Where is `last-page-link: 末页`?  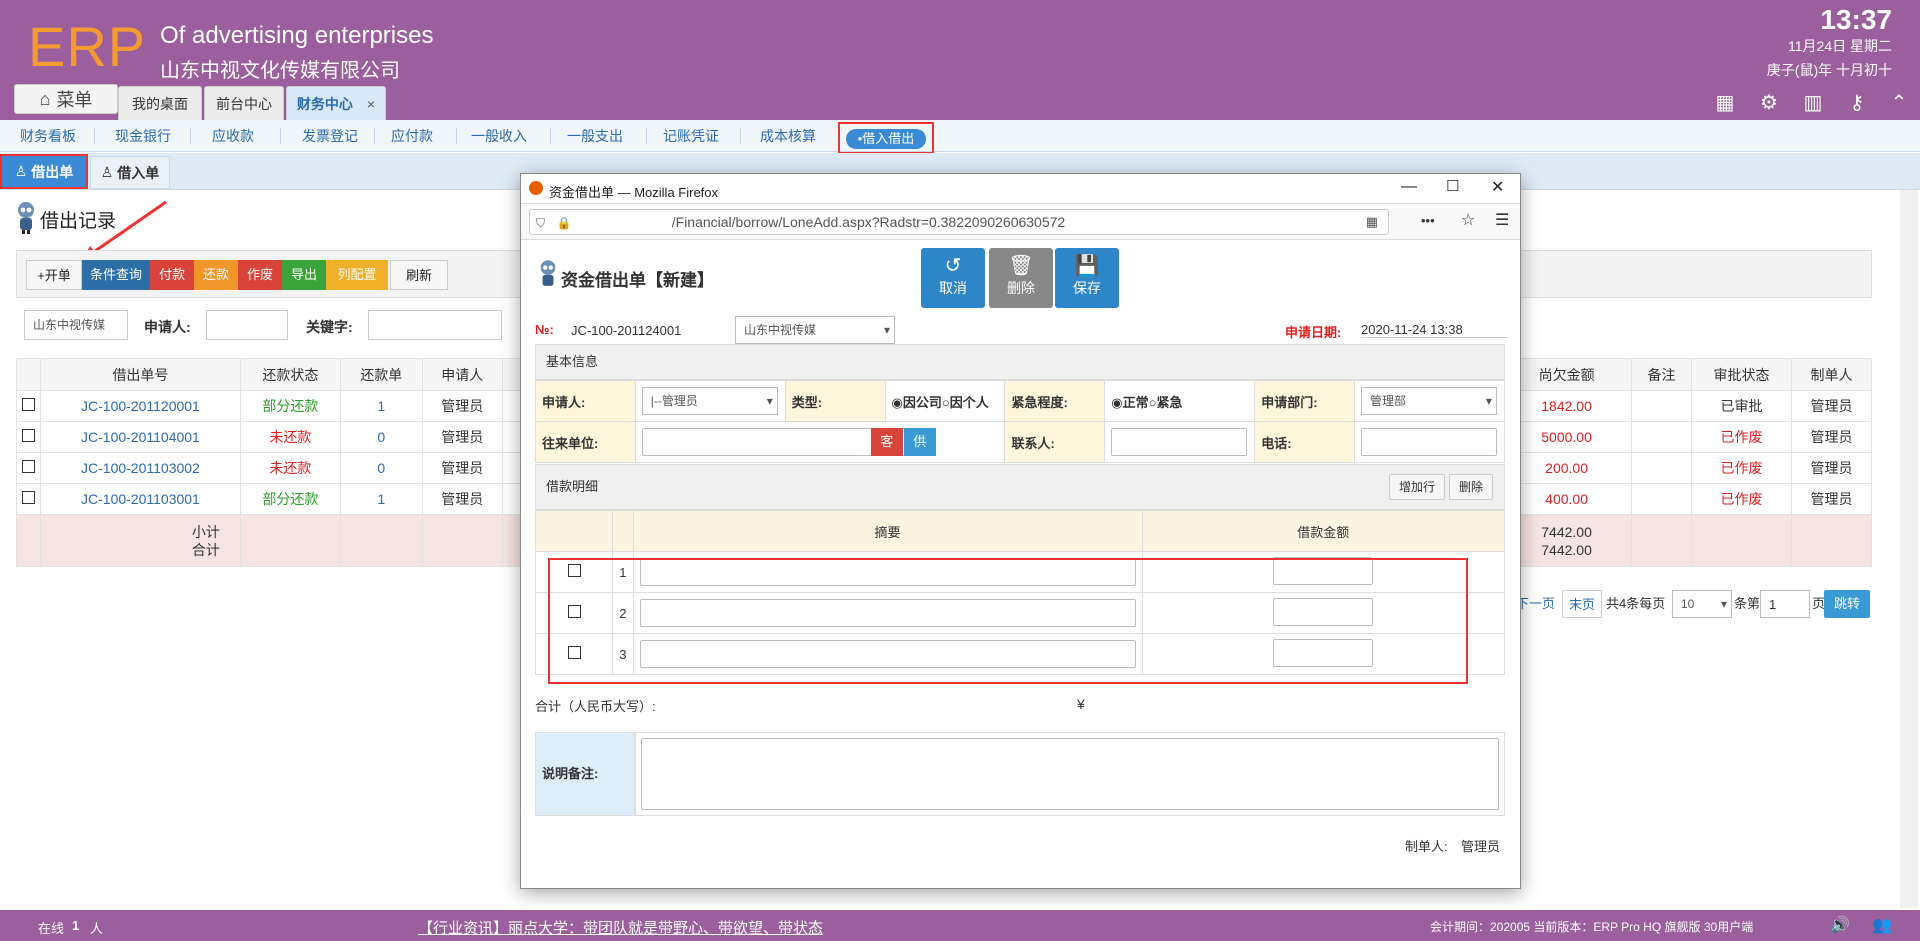
last-page-link: 末页 is located at coordinates (1582, 604).